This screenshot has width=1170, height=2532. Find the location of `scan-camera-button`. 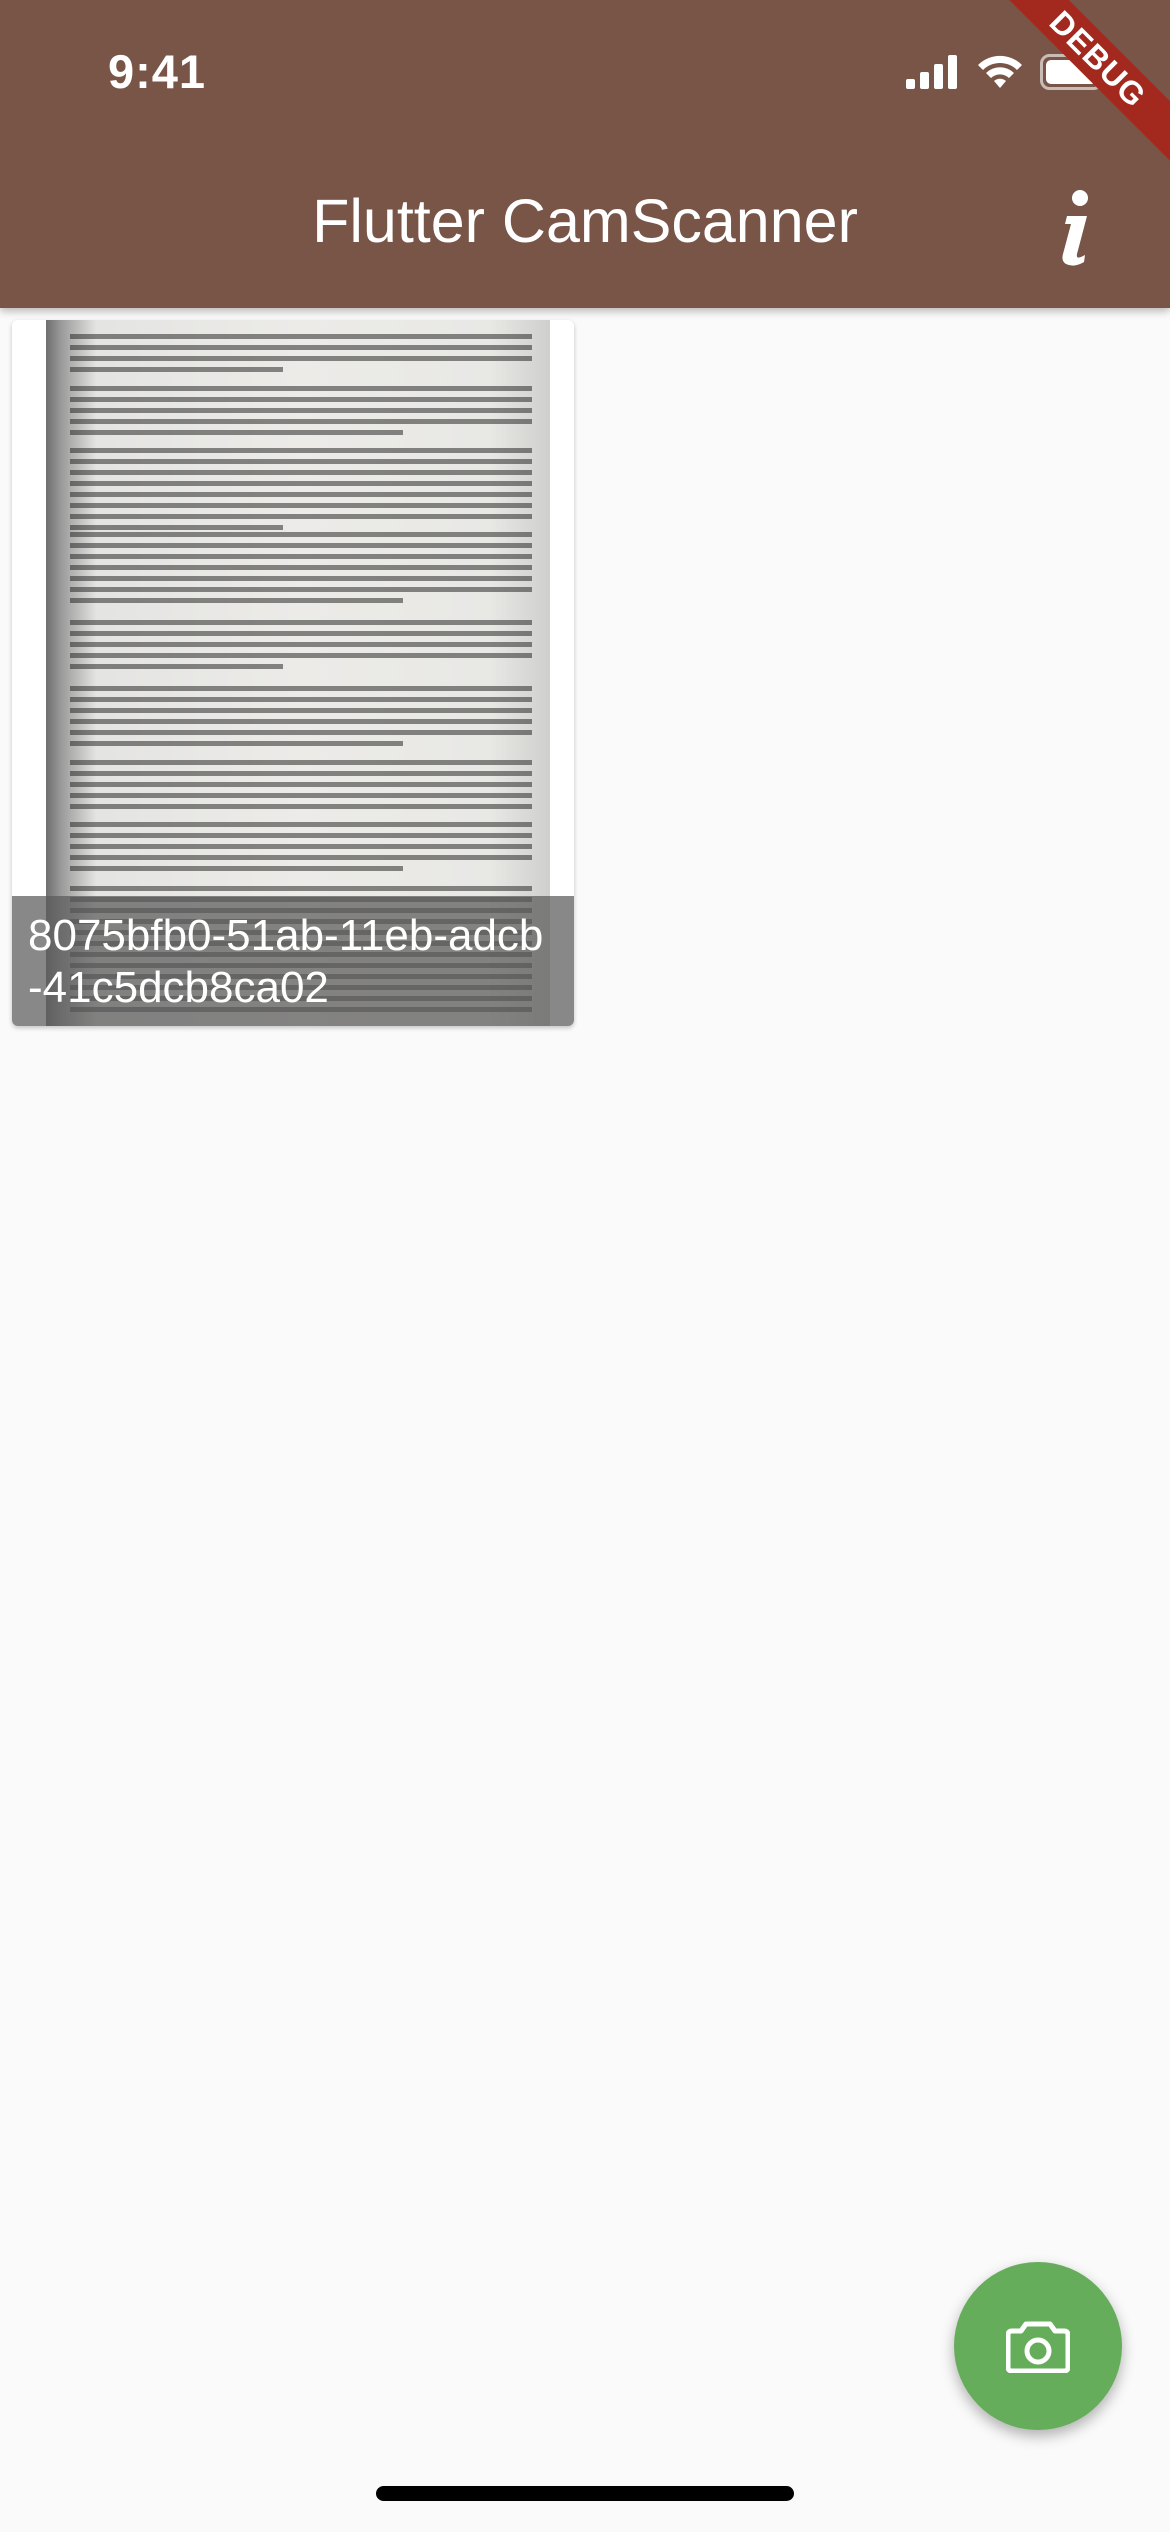

scan-camera-button is located at coordinates (1038, 2346).